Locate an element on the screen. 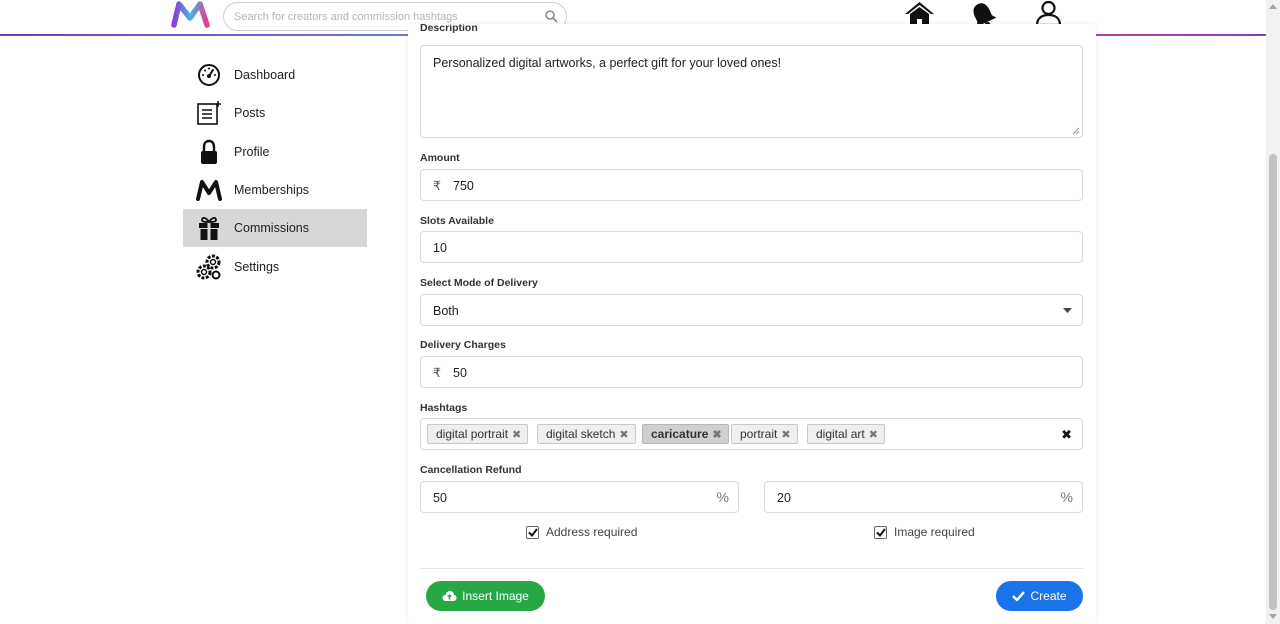  page-scrollbar is located at coordinates (1273, 312).